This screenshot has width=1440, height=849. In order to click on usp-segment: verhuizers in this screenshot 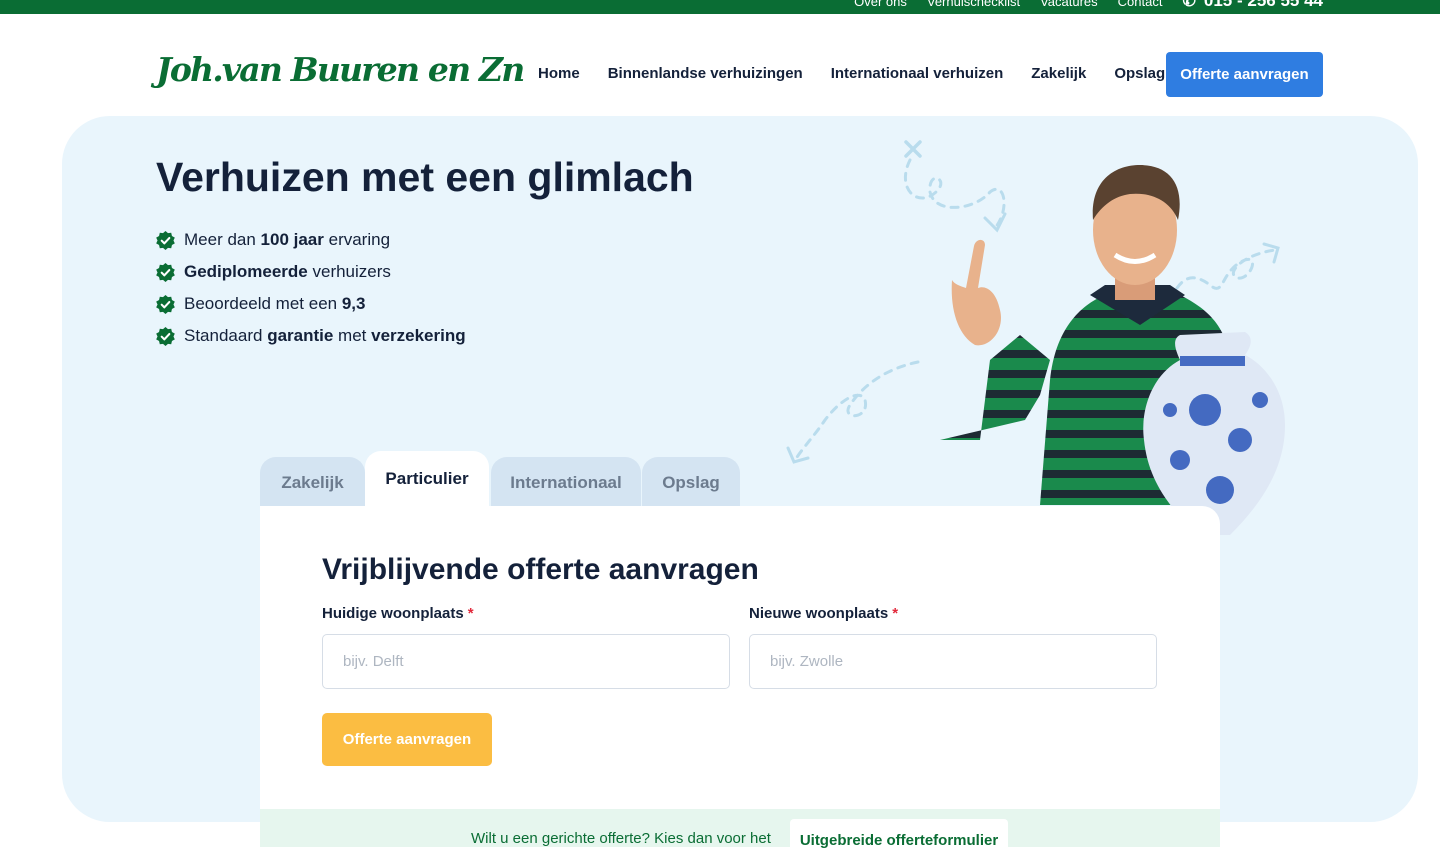, I will do `click(349, 271)`.